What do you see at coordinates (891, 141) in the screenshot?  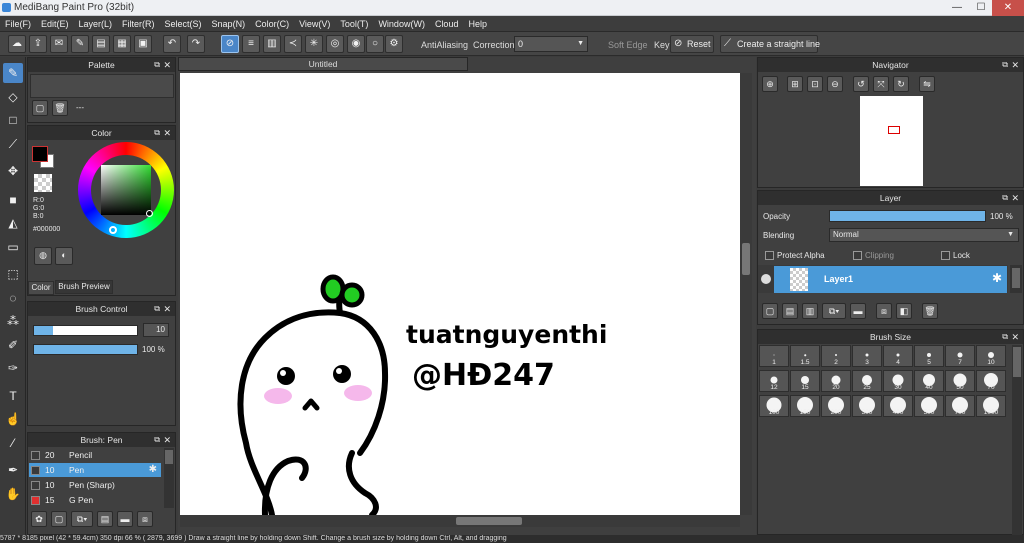 I see `navigator-thumbnail` at bounding box center [891, 141].